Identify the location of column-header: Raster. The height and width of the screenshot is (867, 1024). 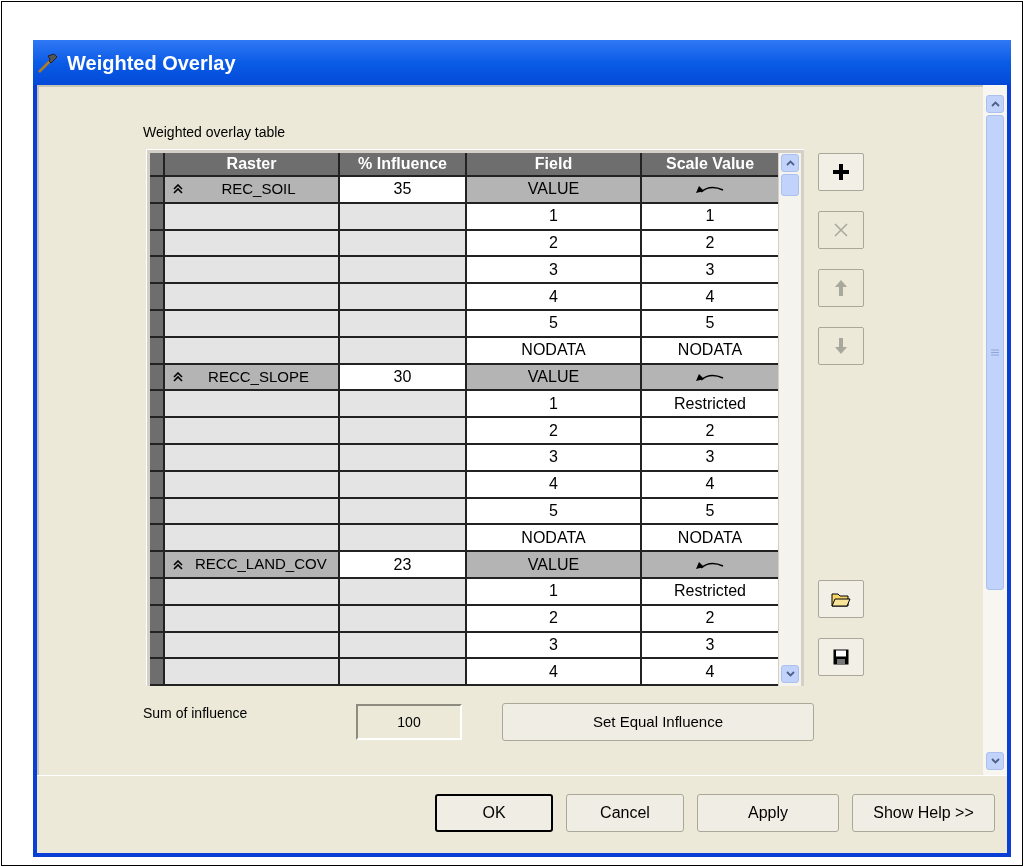
(252, 164).